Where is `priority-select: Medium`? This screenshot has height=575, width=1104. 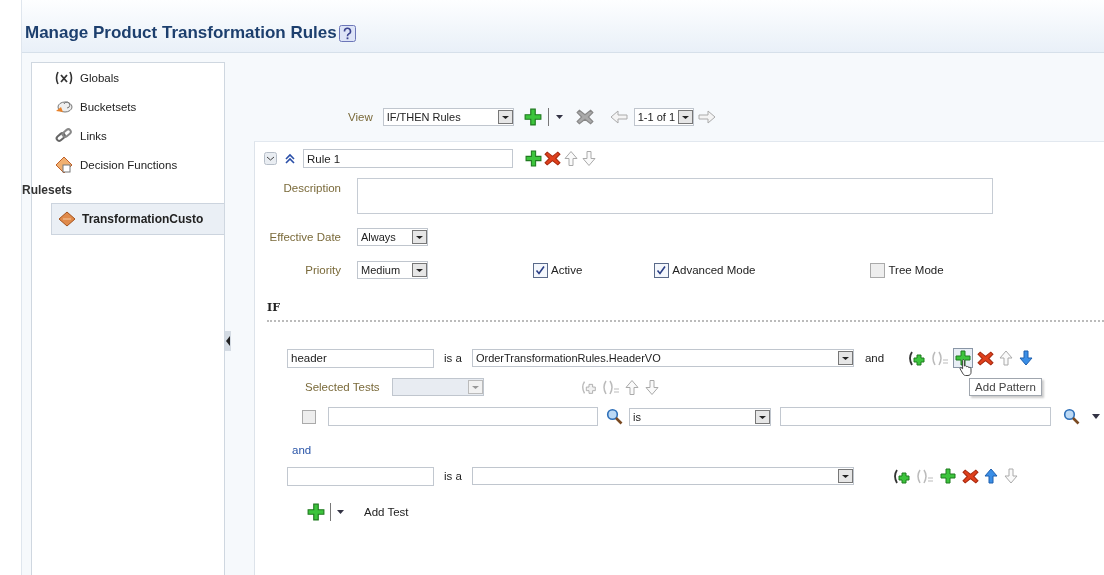
priority-select: Medium is located at coordinates (392, 270).